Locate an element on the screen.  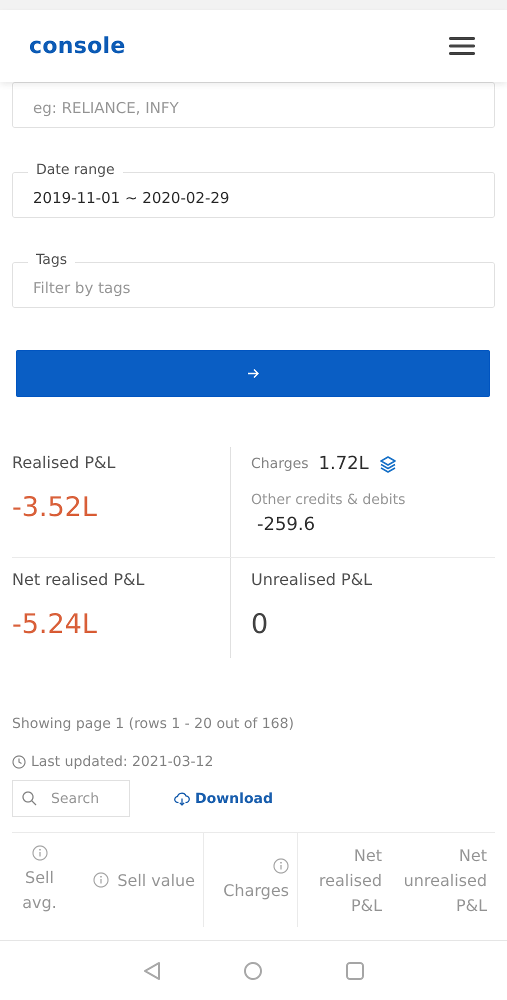
pagination-text: Showing page 1 (rows 1 - 20 out of 168) is located at coordinates (153, 724).